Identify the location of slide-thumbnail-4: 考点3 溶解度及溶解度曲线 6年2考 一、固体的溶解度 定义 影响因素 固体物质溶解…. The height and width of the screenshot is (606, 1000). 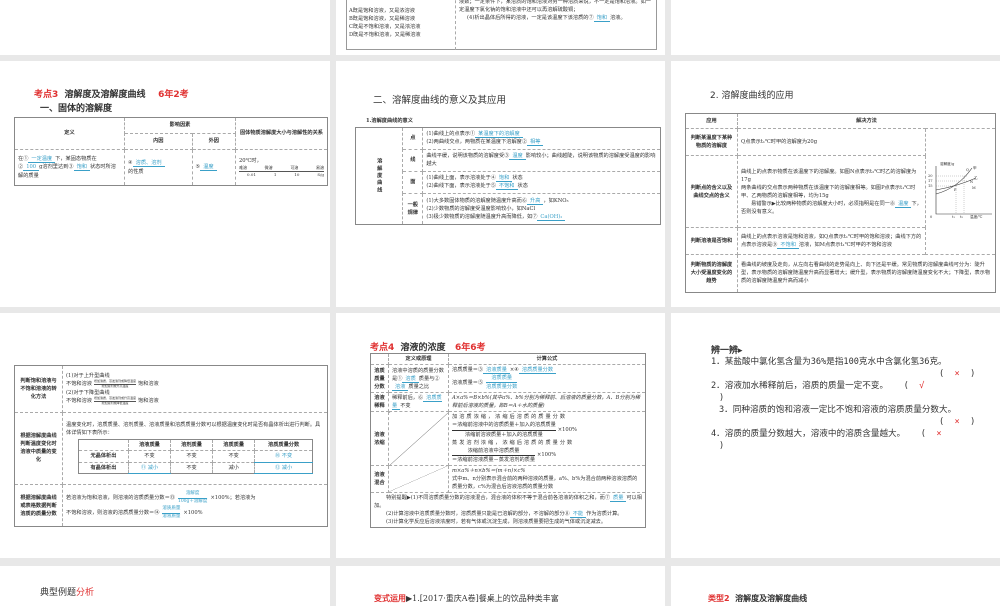
(165, 184).